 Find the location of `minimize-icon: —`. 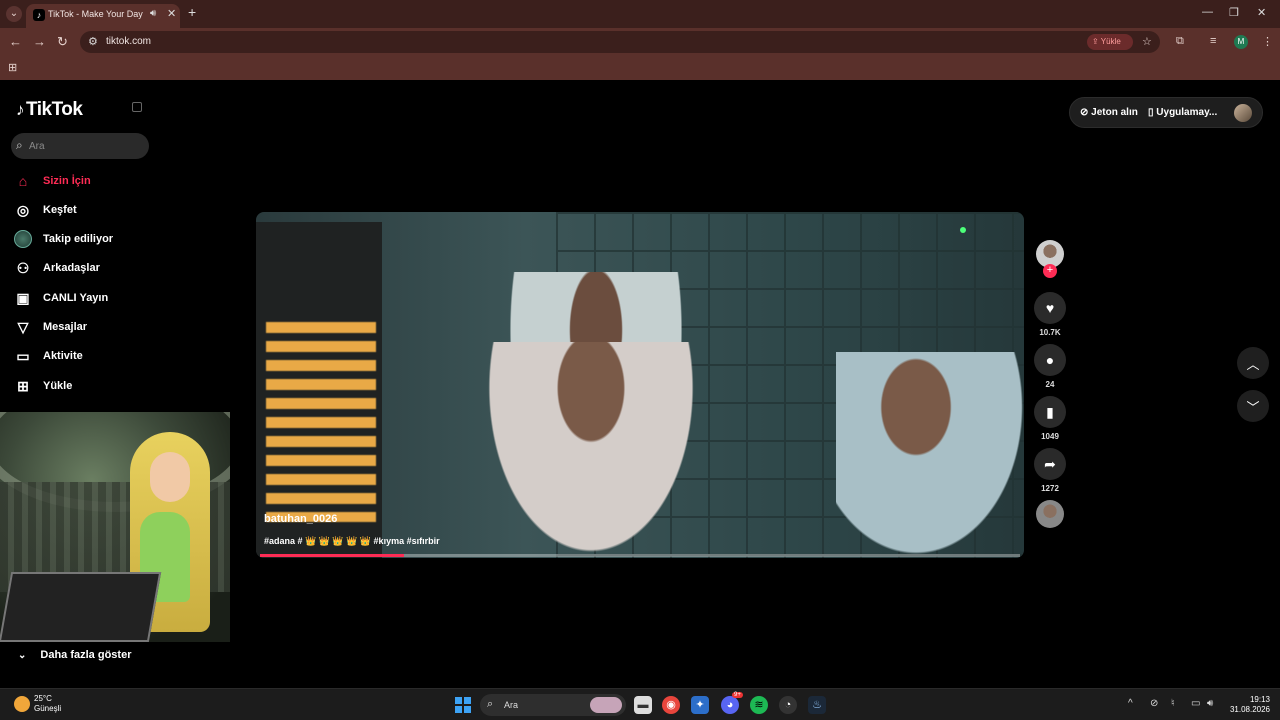

minimize-icon: — is located at coordinates (1207, 12).